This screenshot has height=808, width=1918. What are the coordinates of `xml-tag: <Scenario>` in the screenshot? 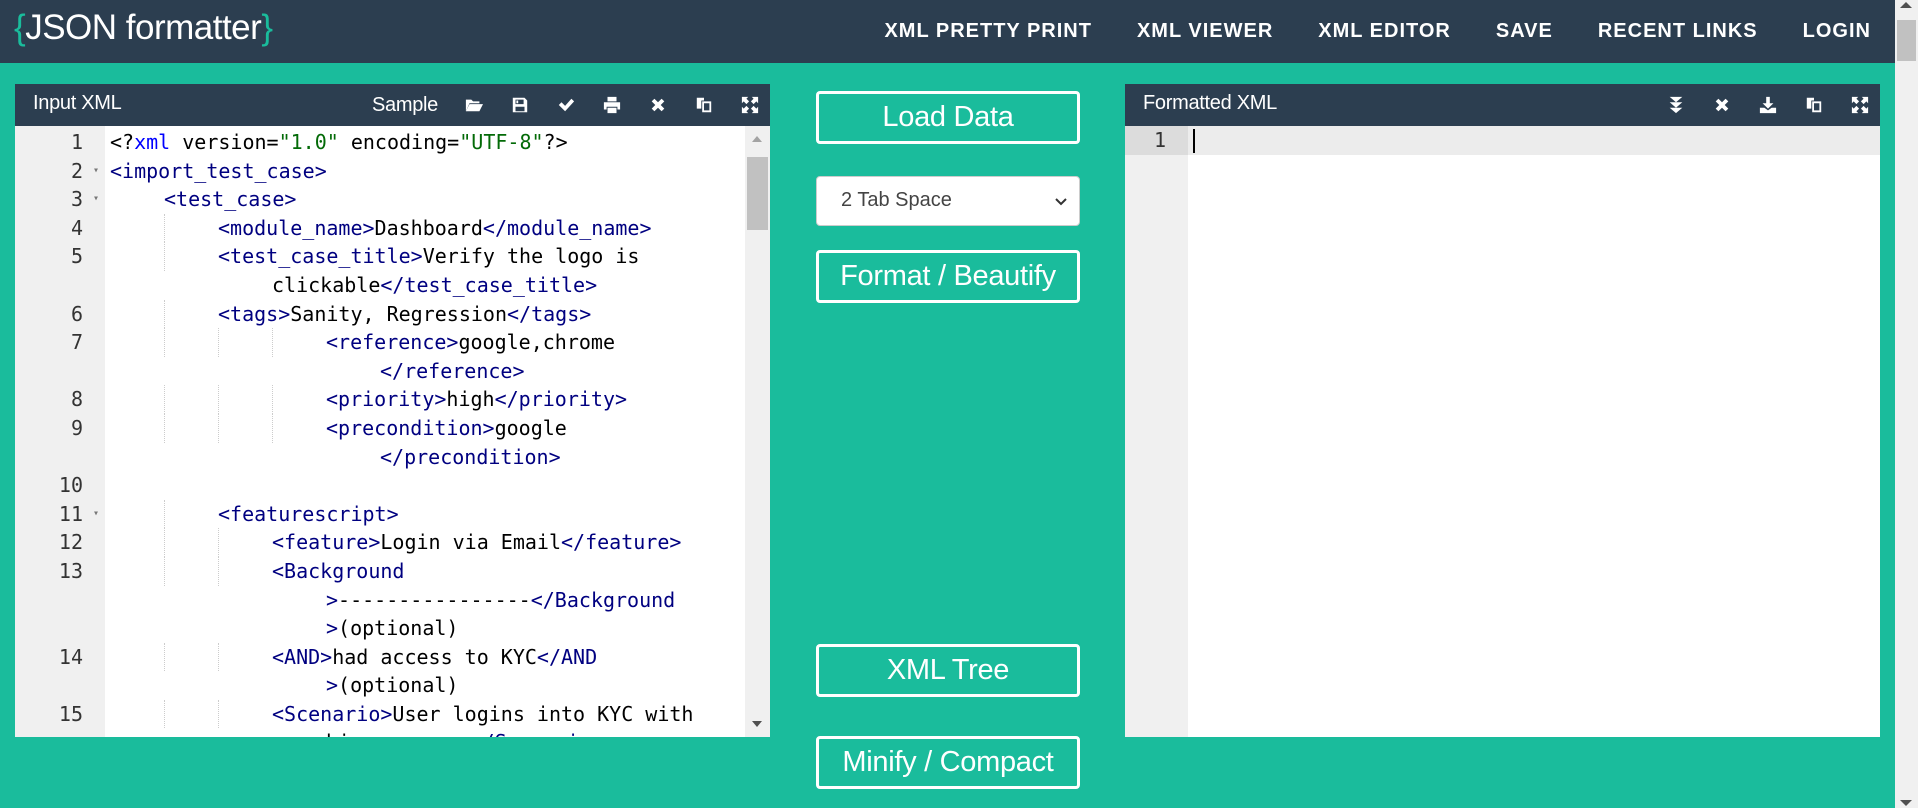 It's located at (332, 713).